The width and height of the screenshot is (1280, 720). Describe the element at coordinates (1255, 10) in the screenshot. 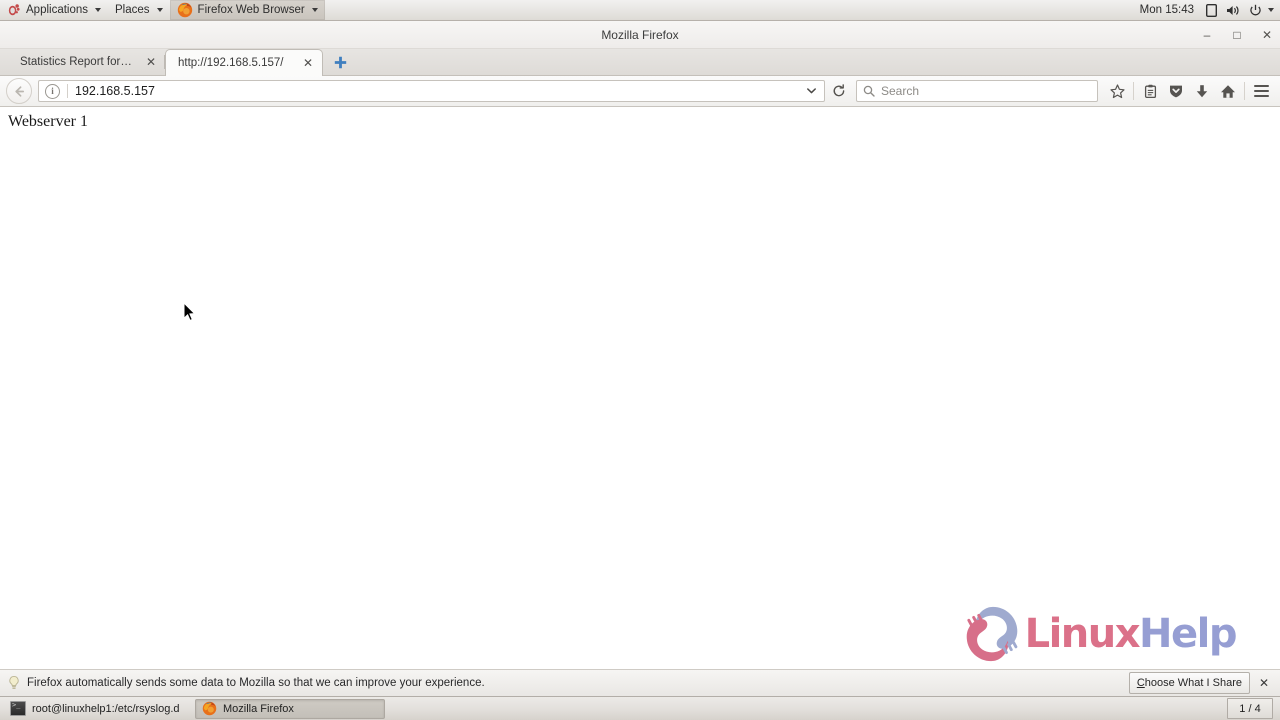

I see `power-icon` at that location.